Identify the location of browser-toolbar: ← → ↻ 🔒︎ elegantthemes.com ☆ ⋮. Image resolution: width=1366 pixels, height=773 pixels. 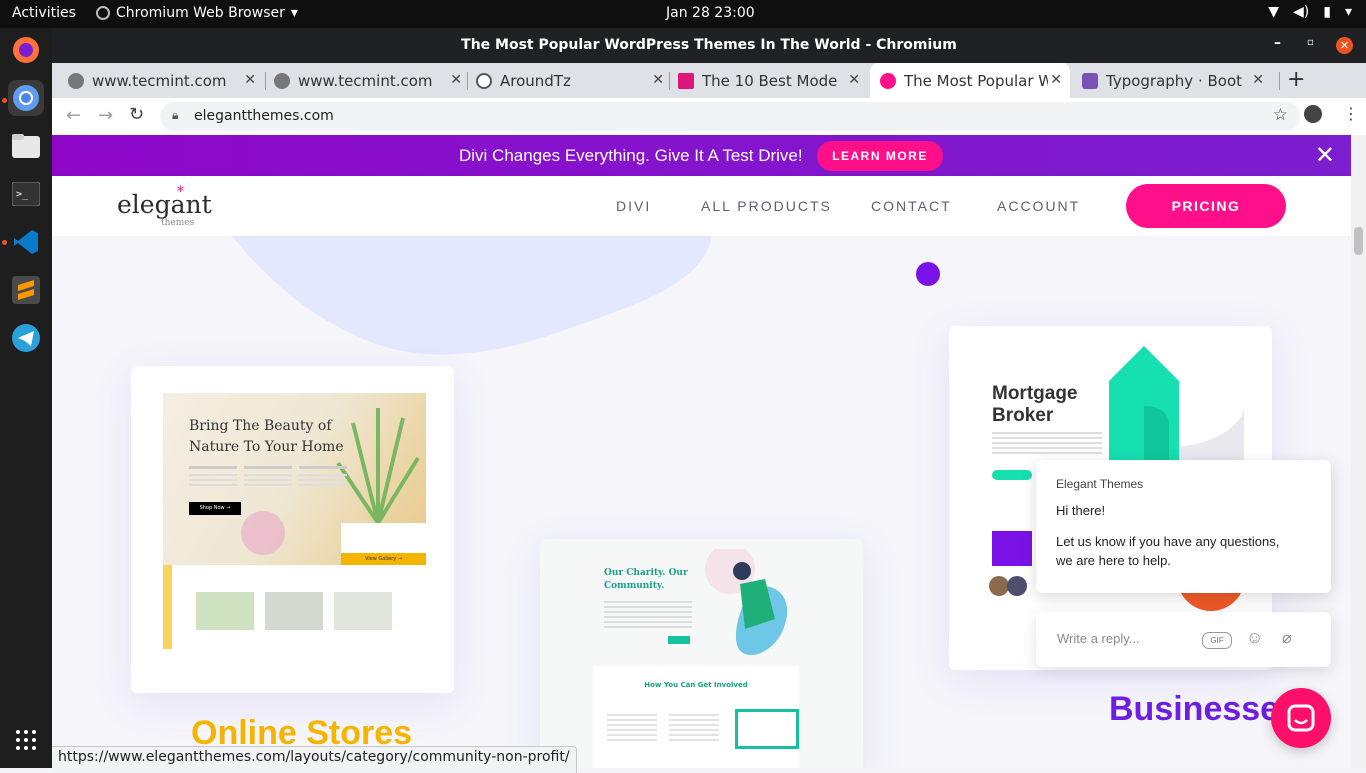
(709, 117).